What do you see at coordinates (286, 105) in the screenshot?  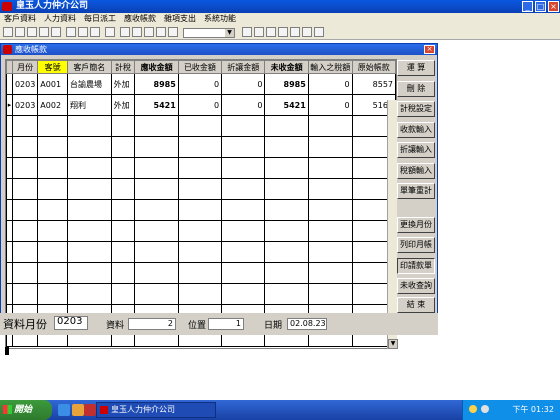 I see `cell-outstanding: 5421` at bounding box center [286, 105].